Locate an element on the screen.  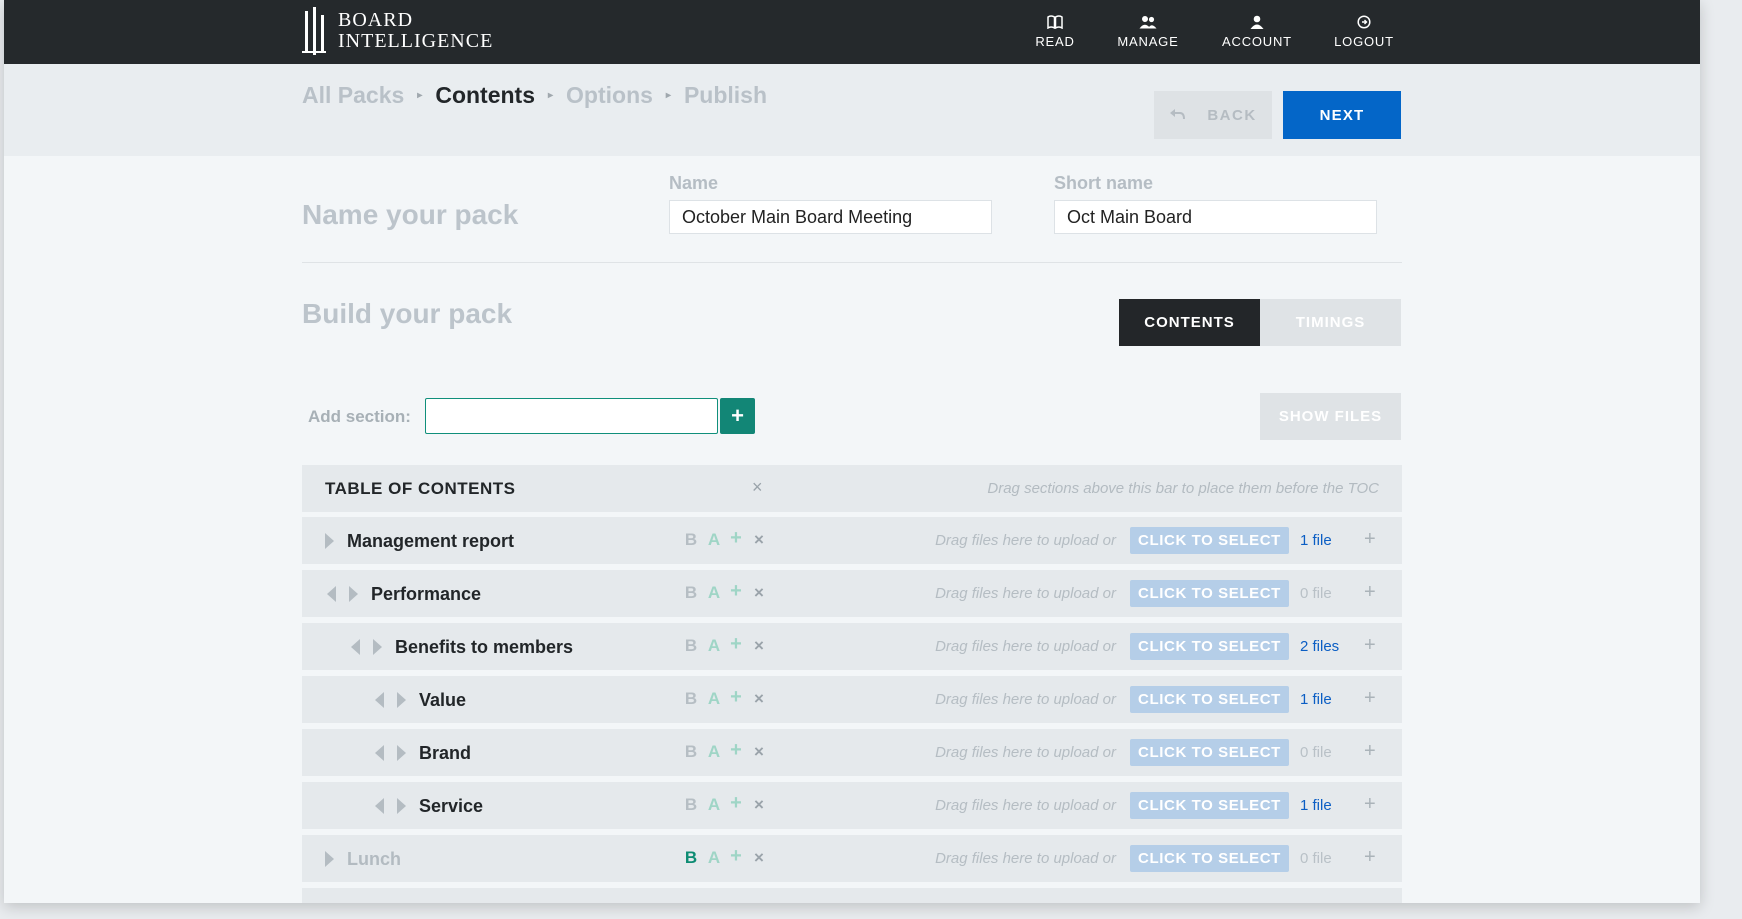
name-input is located at coordinates (830, 217).